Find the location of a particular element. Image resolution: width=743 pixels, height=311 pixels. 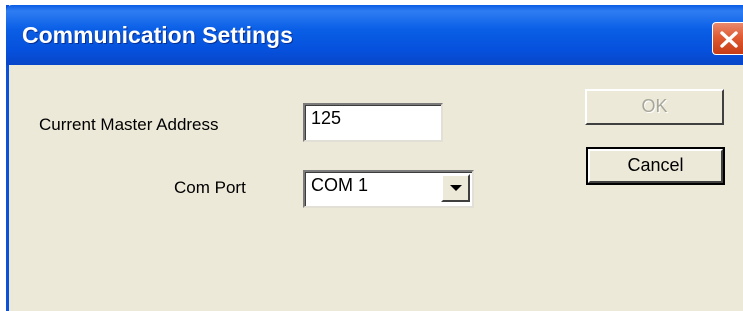

close-icon is located at coordinates (729, 39).